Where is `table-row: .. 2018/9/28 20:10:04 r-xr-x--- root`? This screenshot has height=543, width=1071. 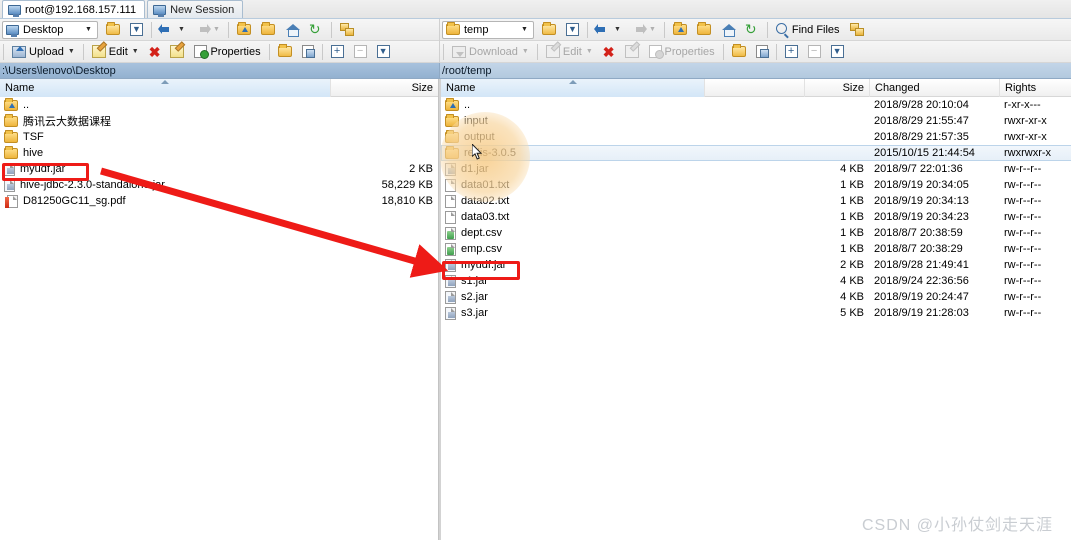
table-row: .. 2018/9/28 20:10:04 r-xr-x--- root is located at coordinates (756, 105).